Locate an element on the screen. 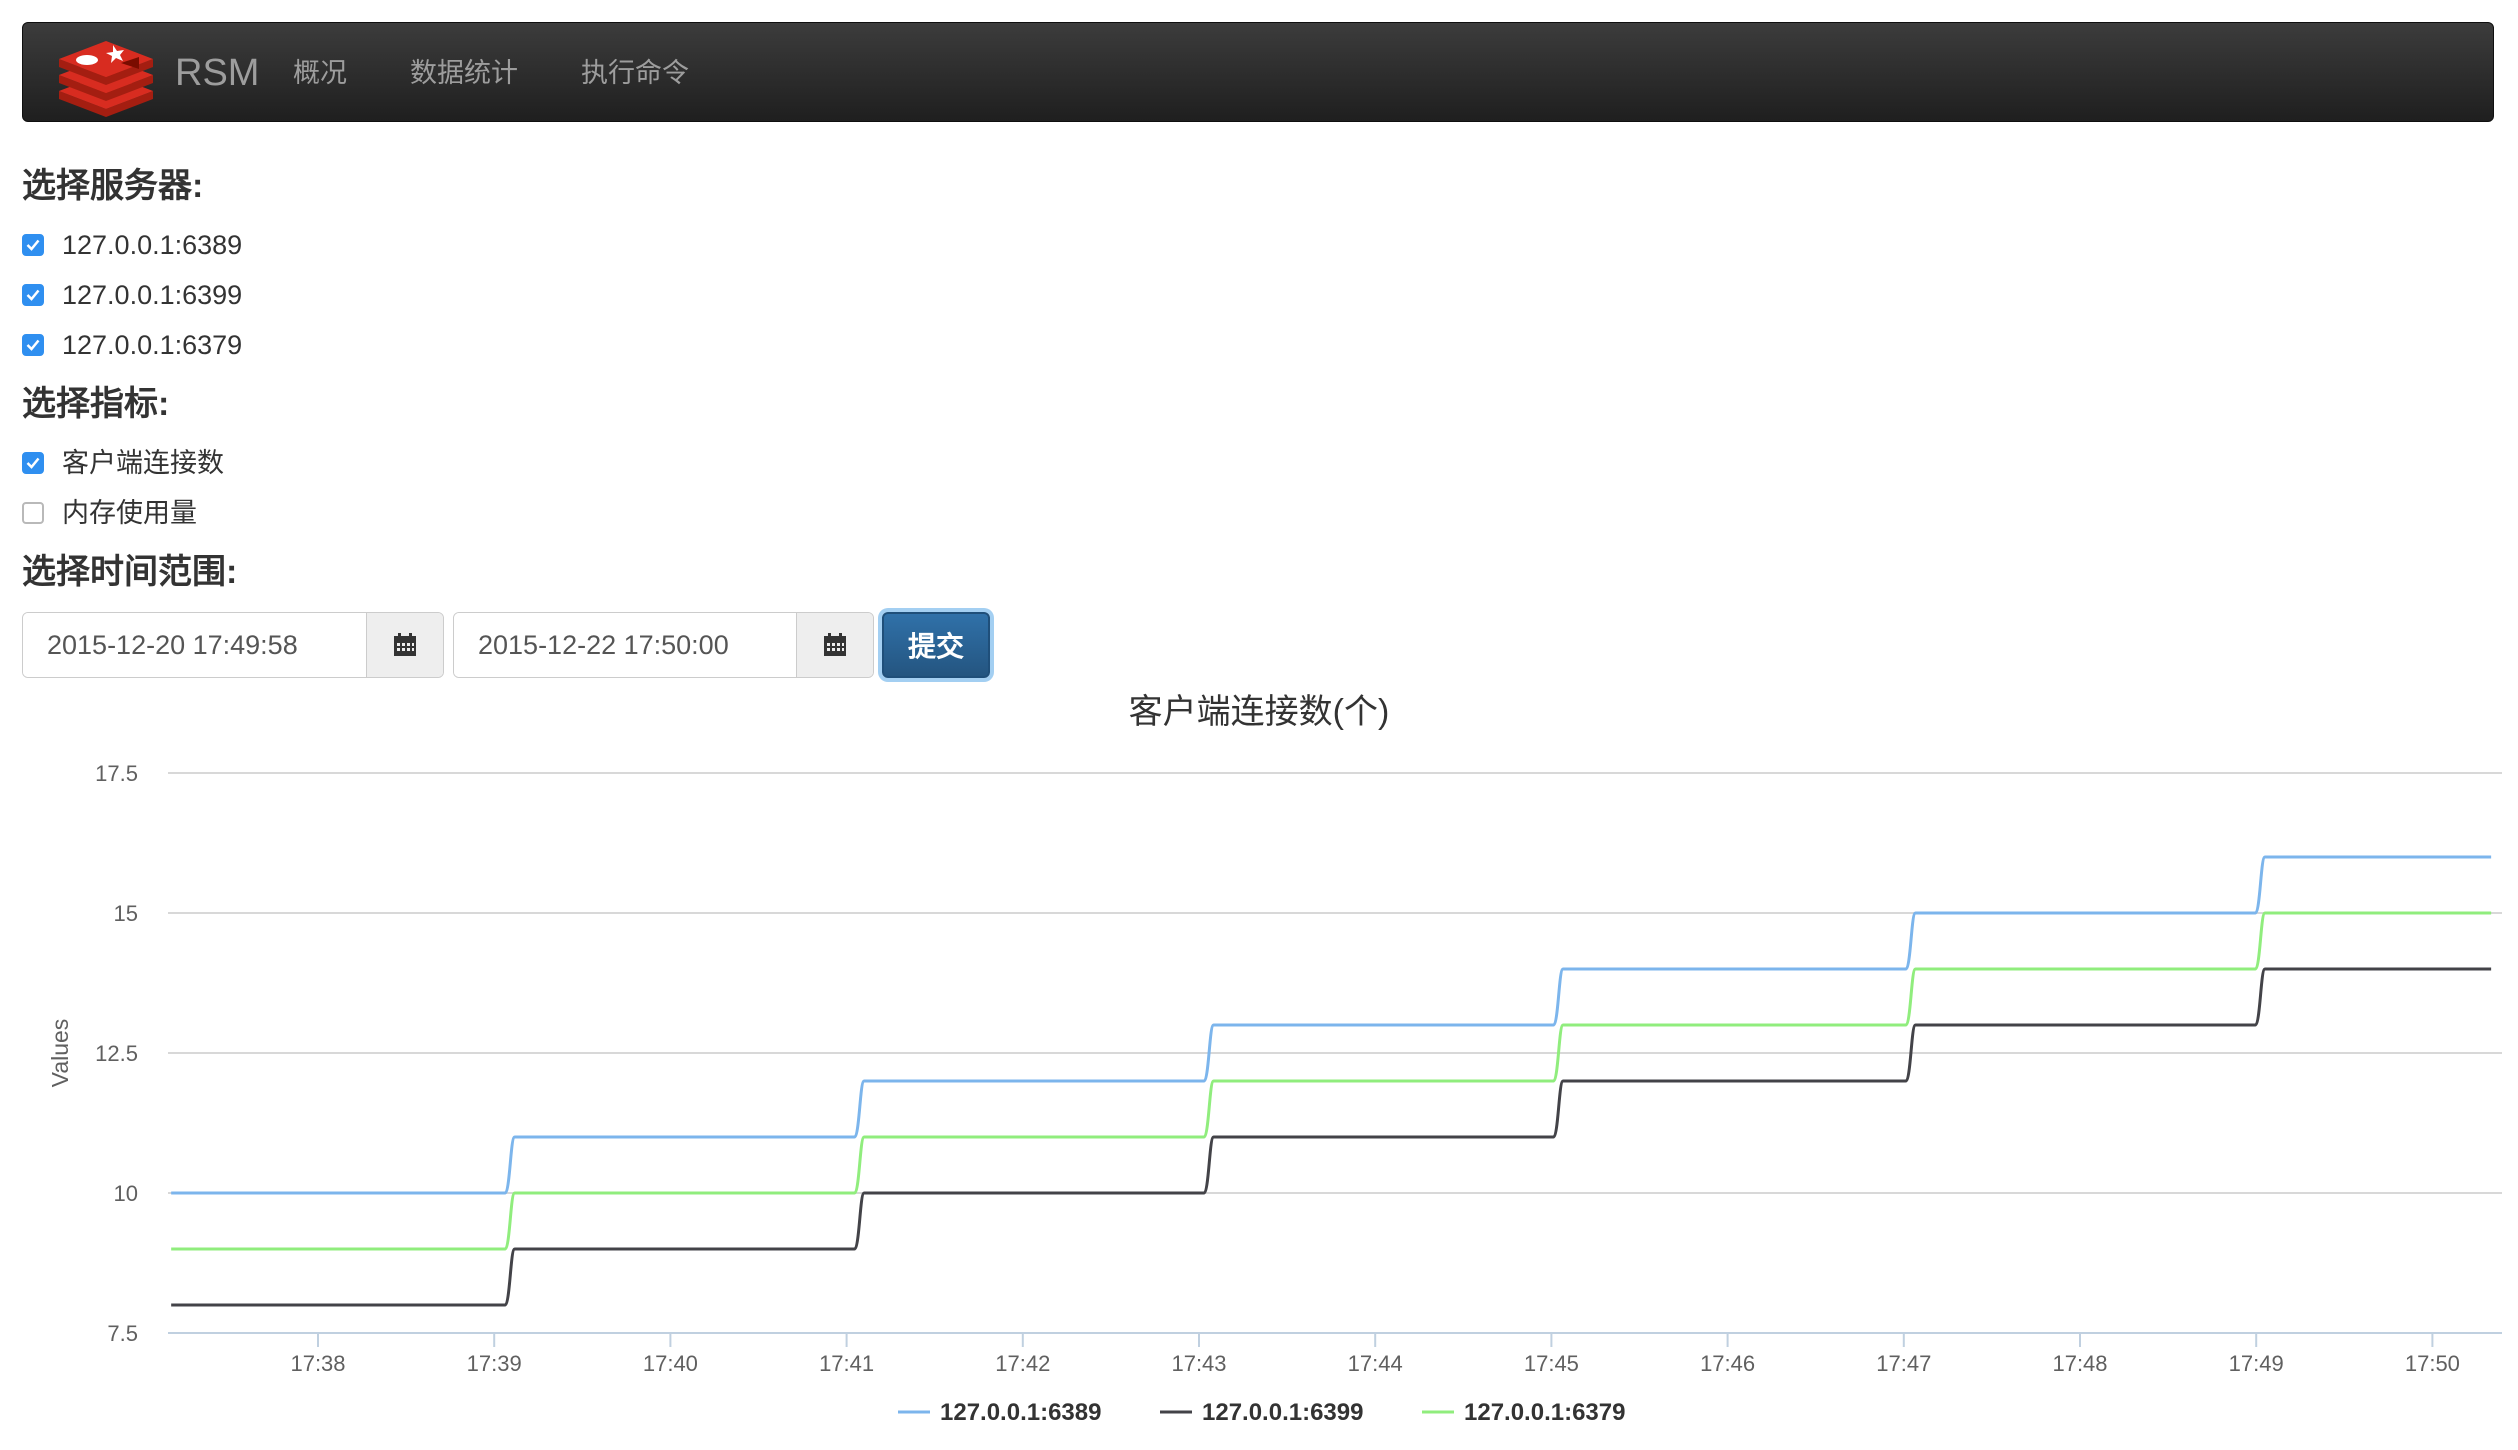 The image size is (2518, 1450). server-option: 127.0.0.1:6399 is located at coordinates (132, 295).